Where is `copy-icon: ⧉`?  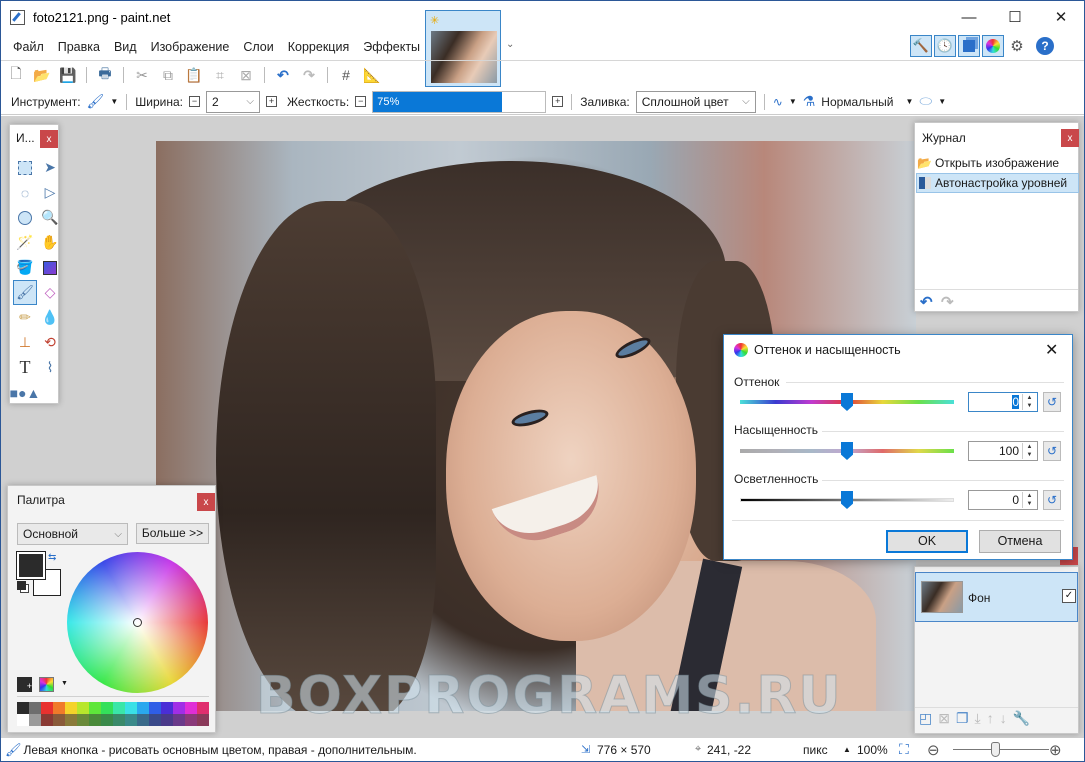
copy-icon: ⧉ is located at coordinates (168, 75).